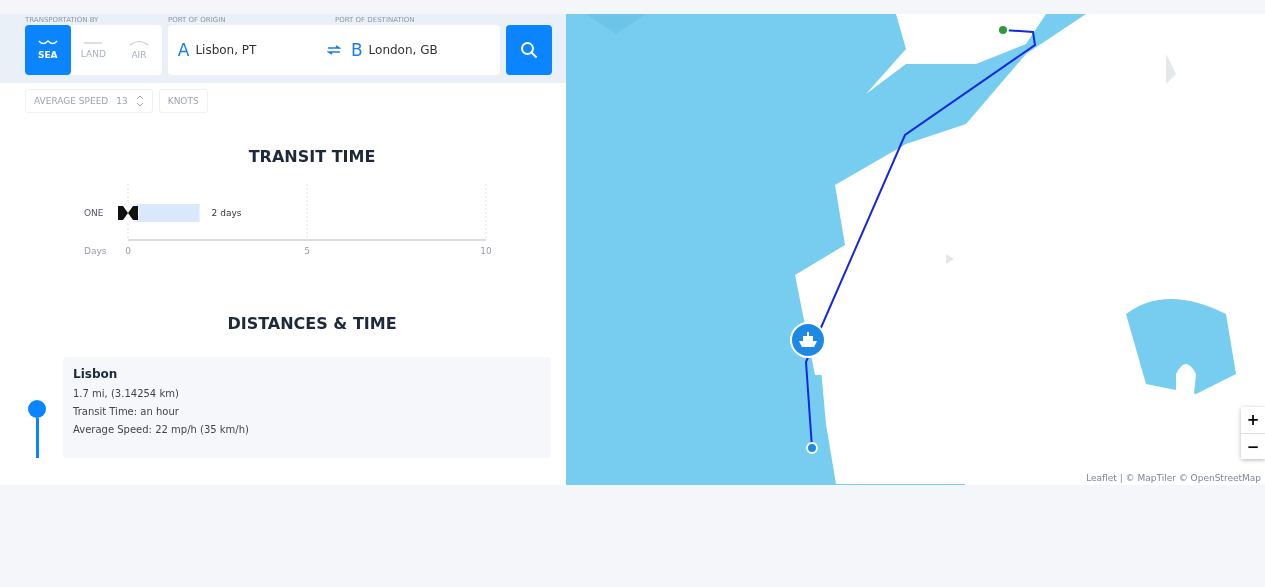  I want to click on search-icon, so click(529, 50).